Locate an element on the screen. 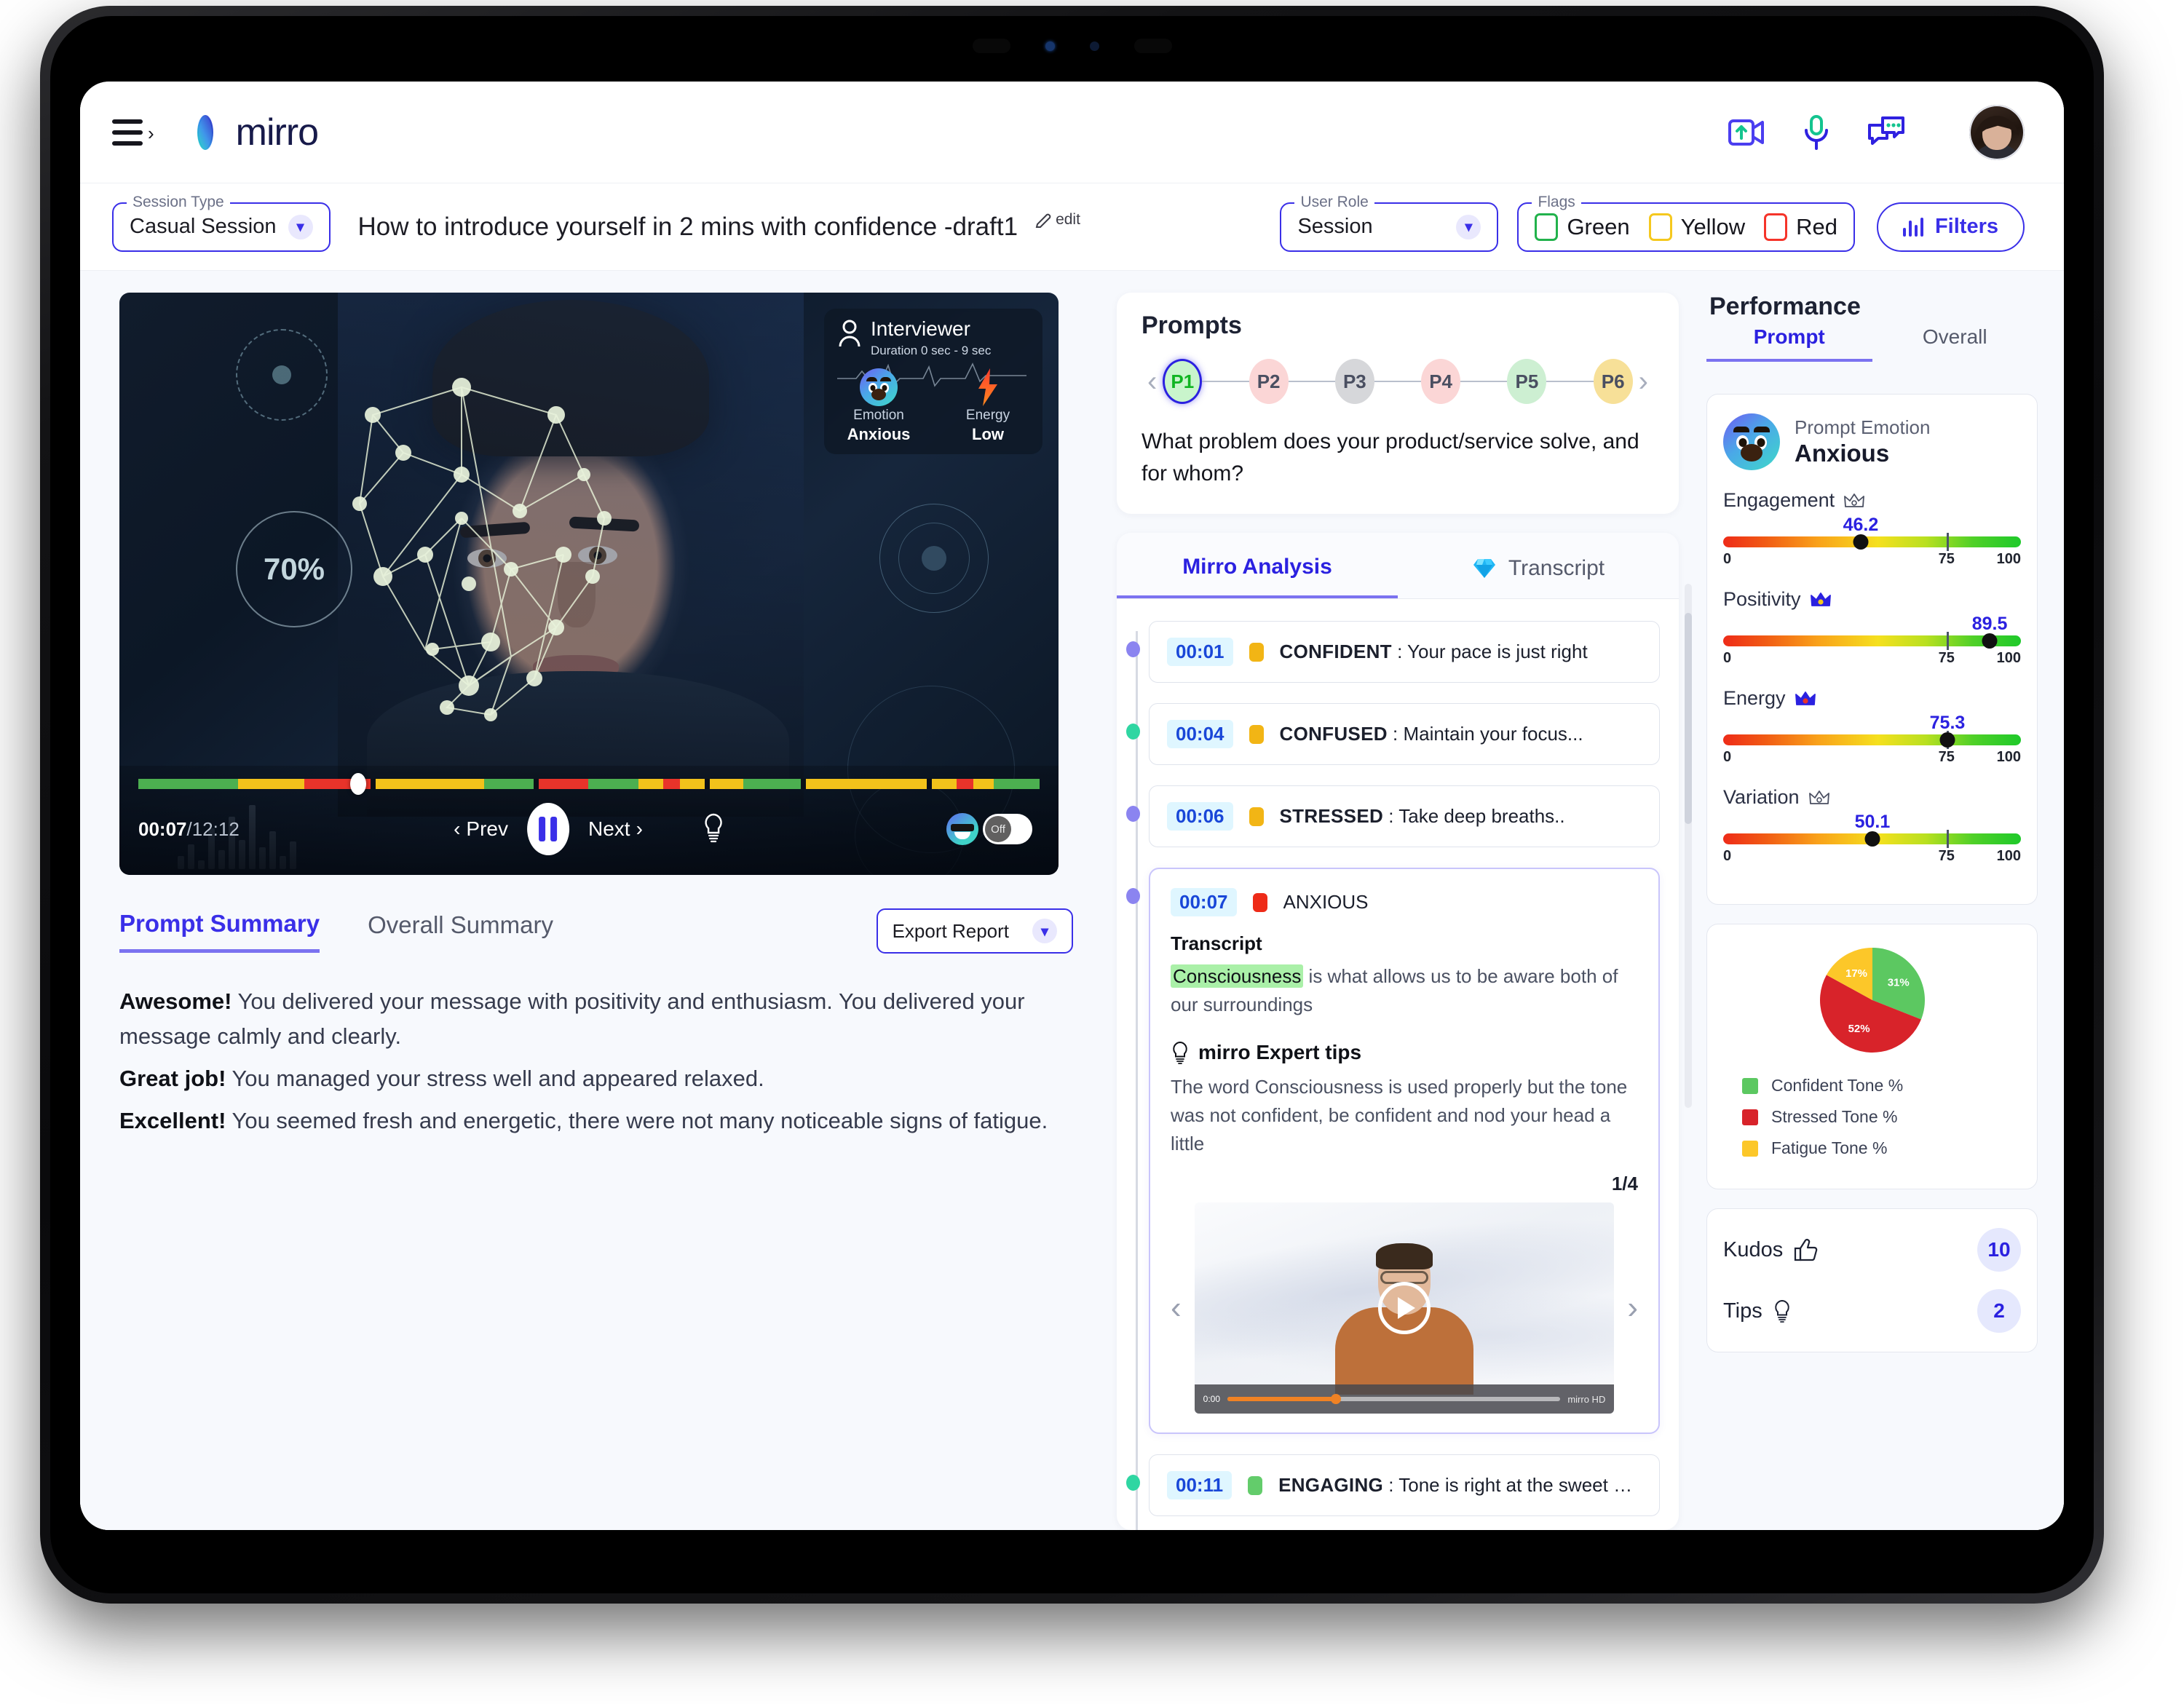 This screenshot has width=2184, height=1704. tip-video-thumbnail: 0:00 mirro HD is located at coordinates (1404, 1308).